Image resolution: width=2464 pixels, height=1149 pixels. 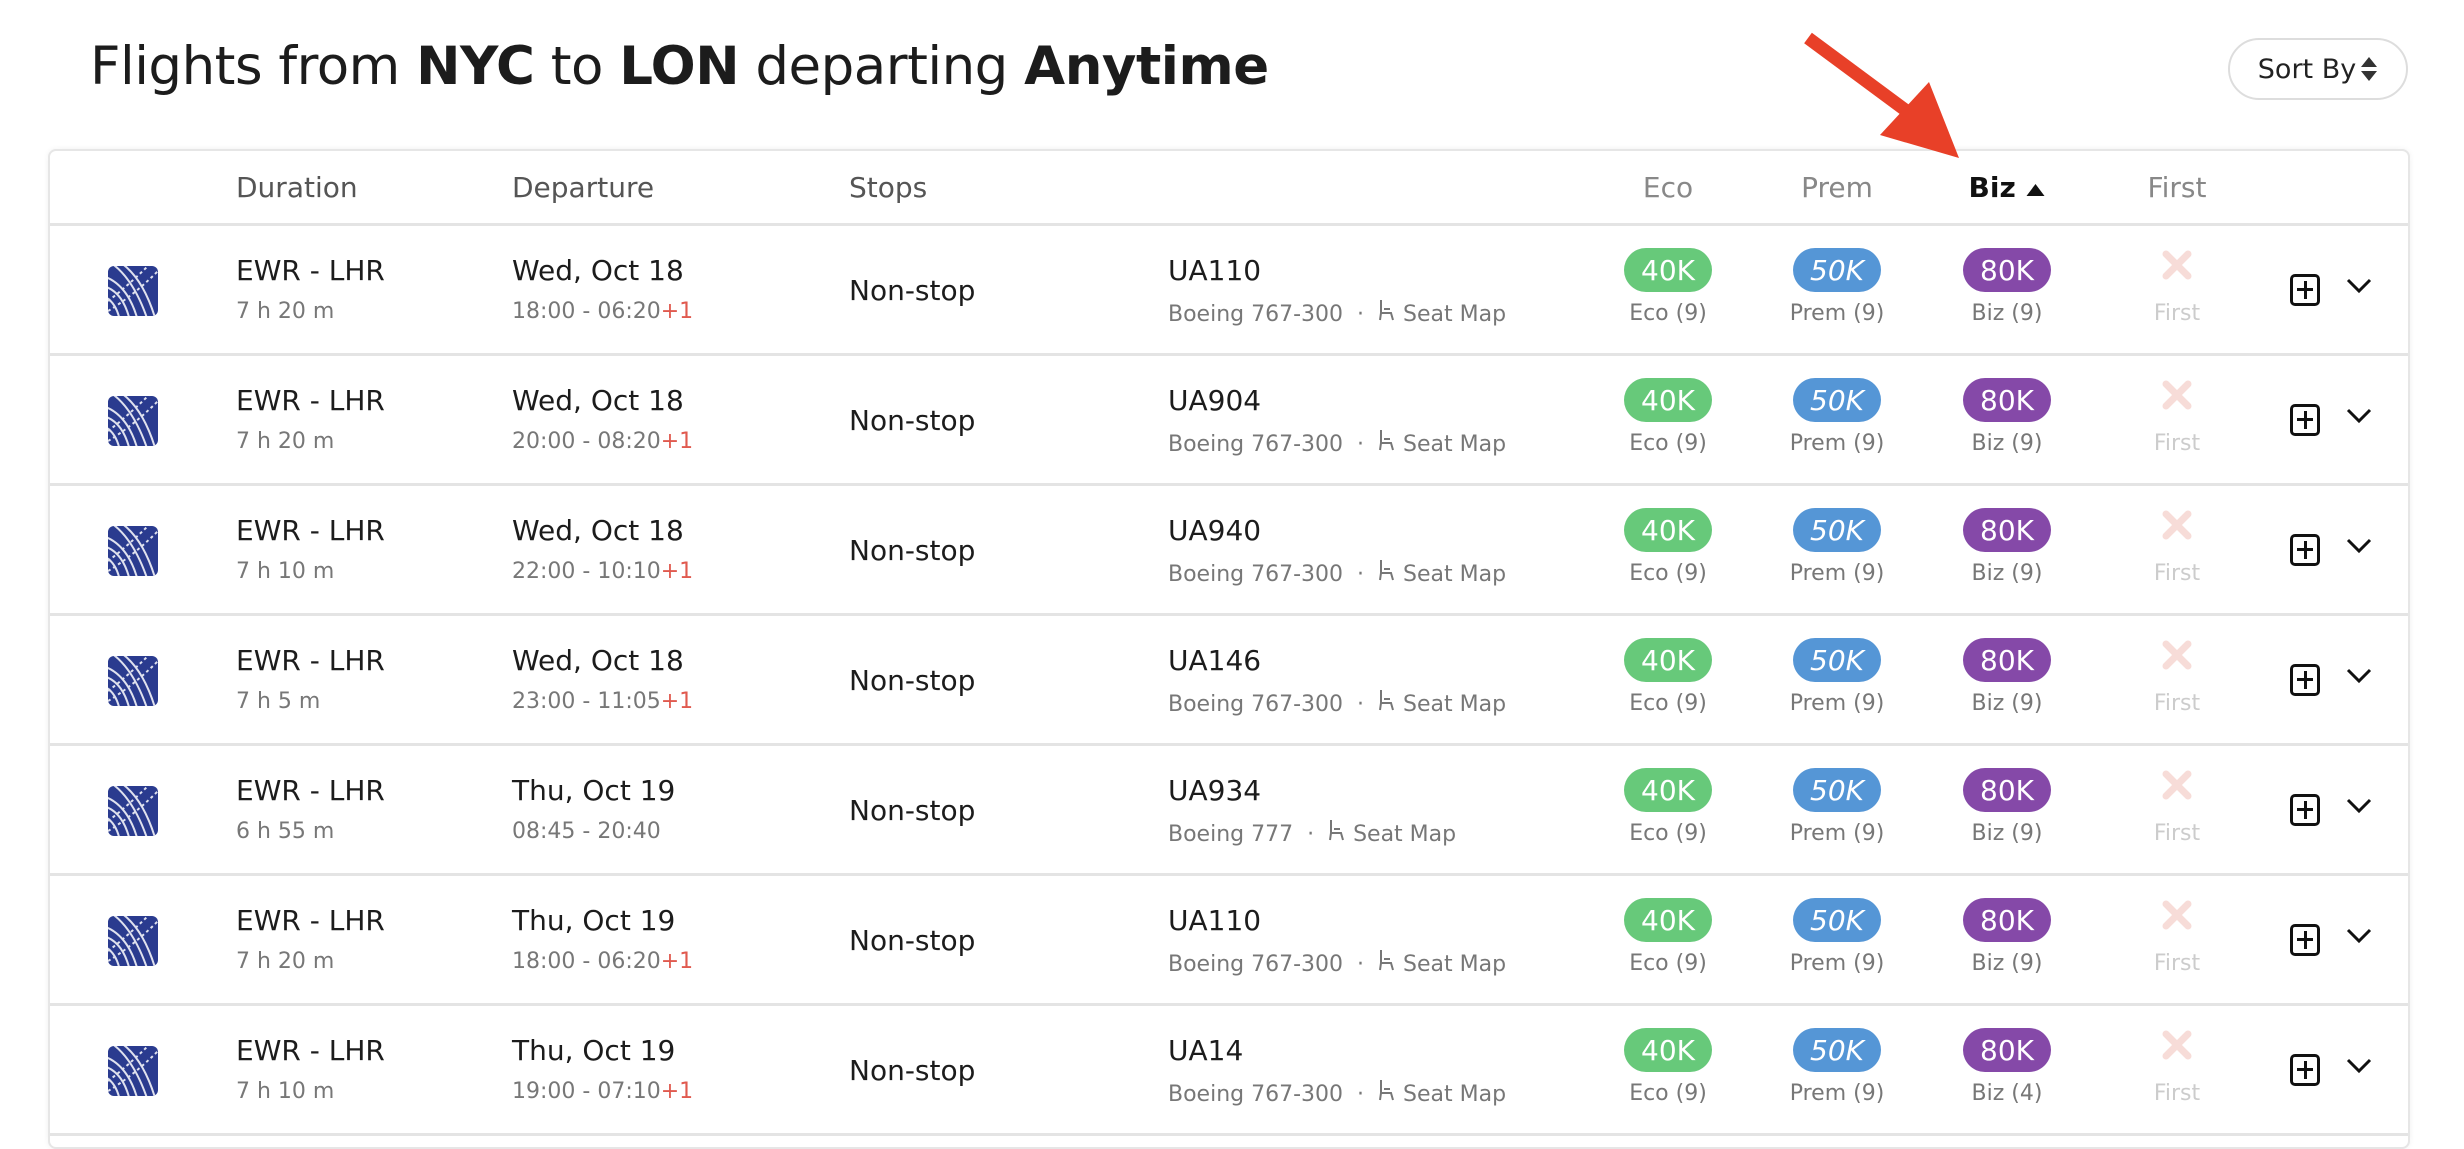 What do you see at coordinates (1881, 95) in the screenshot?
I see `annotation-arrow` at bounding box center [1881, 95].